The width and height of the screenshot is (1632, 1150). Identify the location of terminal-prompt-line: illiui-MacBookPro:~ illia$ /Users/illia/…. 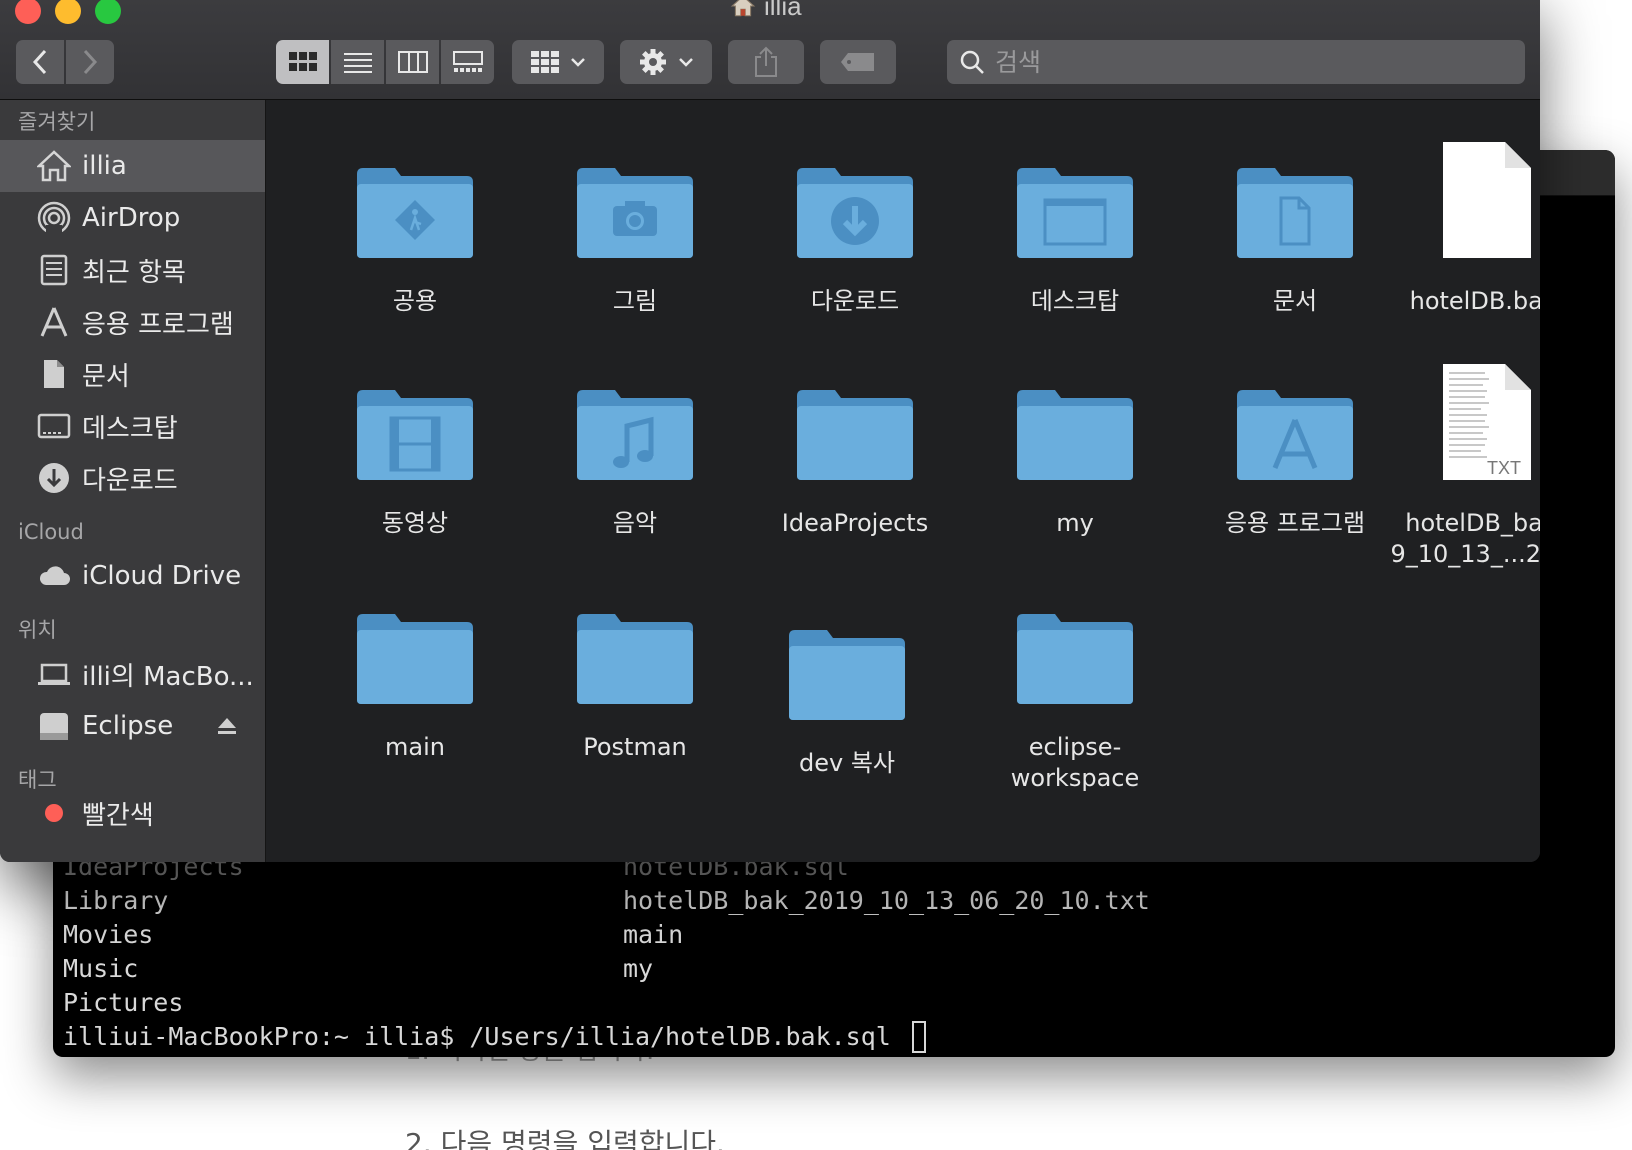
(606, 1037).